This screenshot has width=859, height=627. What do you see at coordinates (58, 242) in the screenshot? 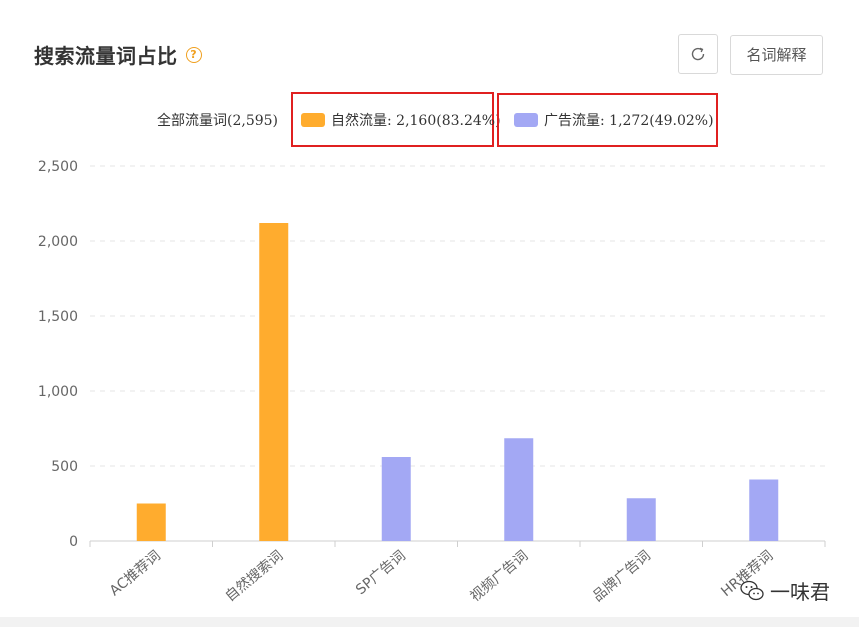
I see `y-tick-label: 2,000` at bounding box center [58, 242].